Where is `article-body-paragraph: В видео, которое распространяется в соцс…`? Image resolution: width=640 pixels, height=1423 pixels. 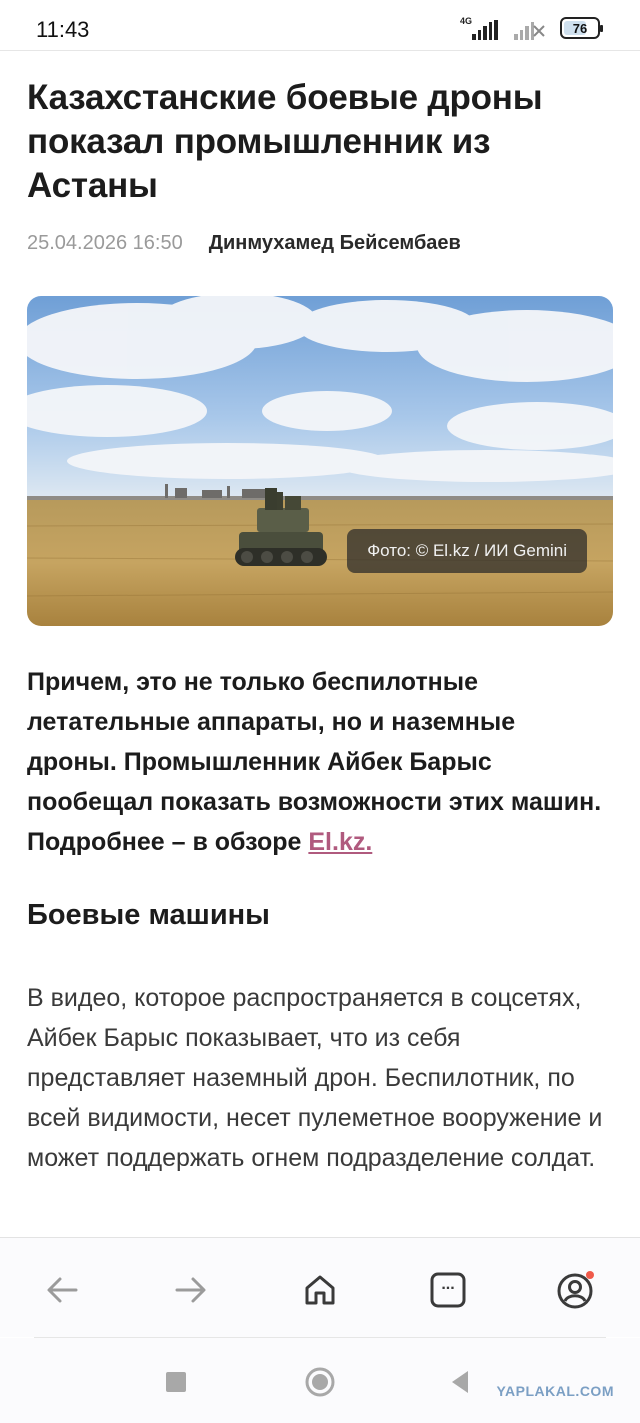
article-body-paragraph: В видео, которое распространяется в соцс… is located at coordinates (315, 1078).